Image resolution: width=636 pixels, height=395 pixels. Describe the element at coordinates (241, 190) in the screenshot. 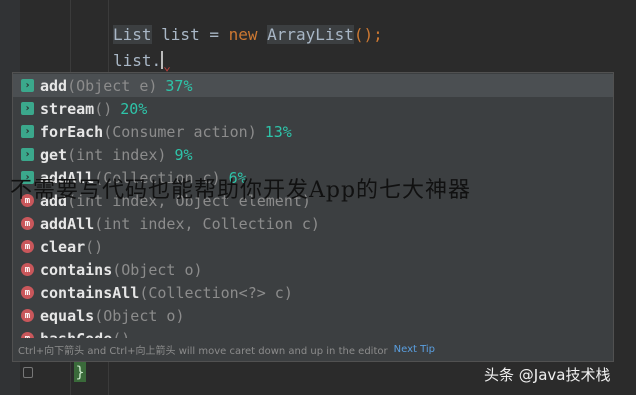

I see `overlay-title: 不需要写代码也能帮助你开发App的七大神器` at that location.